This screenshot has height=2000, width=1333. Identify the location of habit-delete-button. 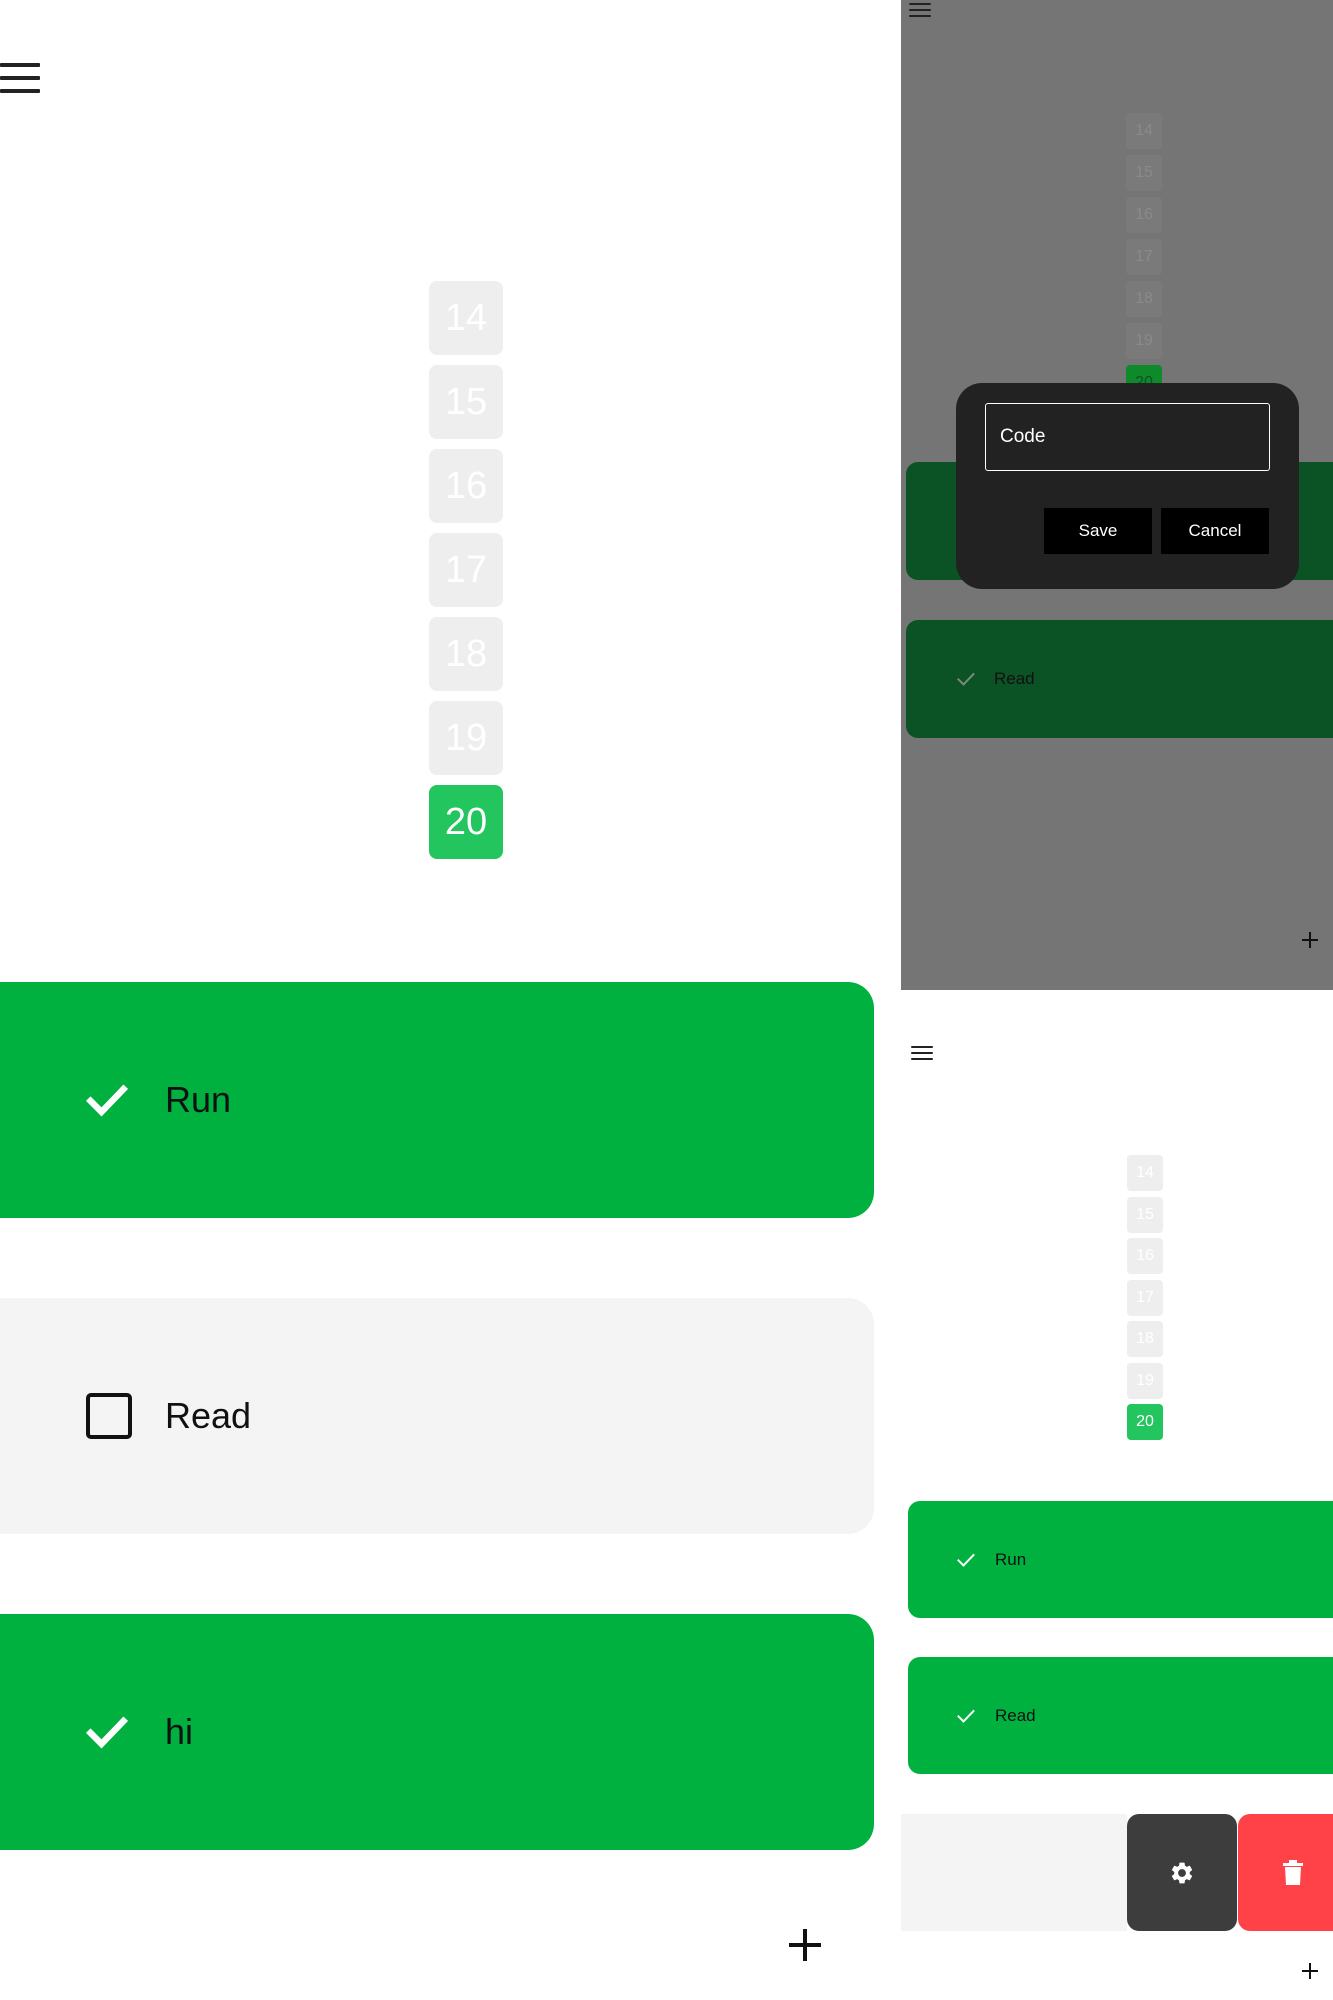
(1285, 1872).